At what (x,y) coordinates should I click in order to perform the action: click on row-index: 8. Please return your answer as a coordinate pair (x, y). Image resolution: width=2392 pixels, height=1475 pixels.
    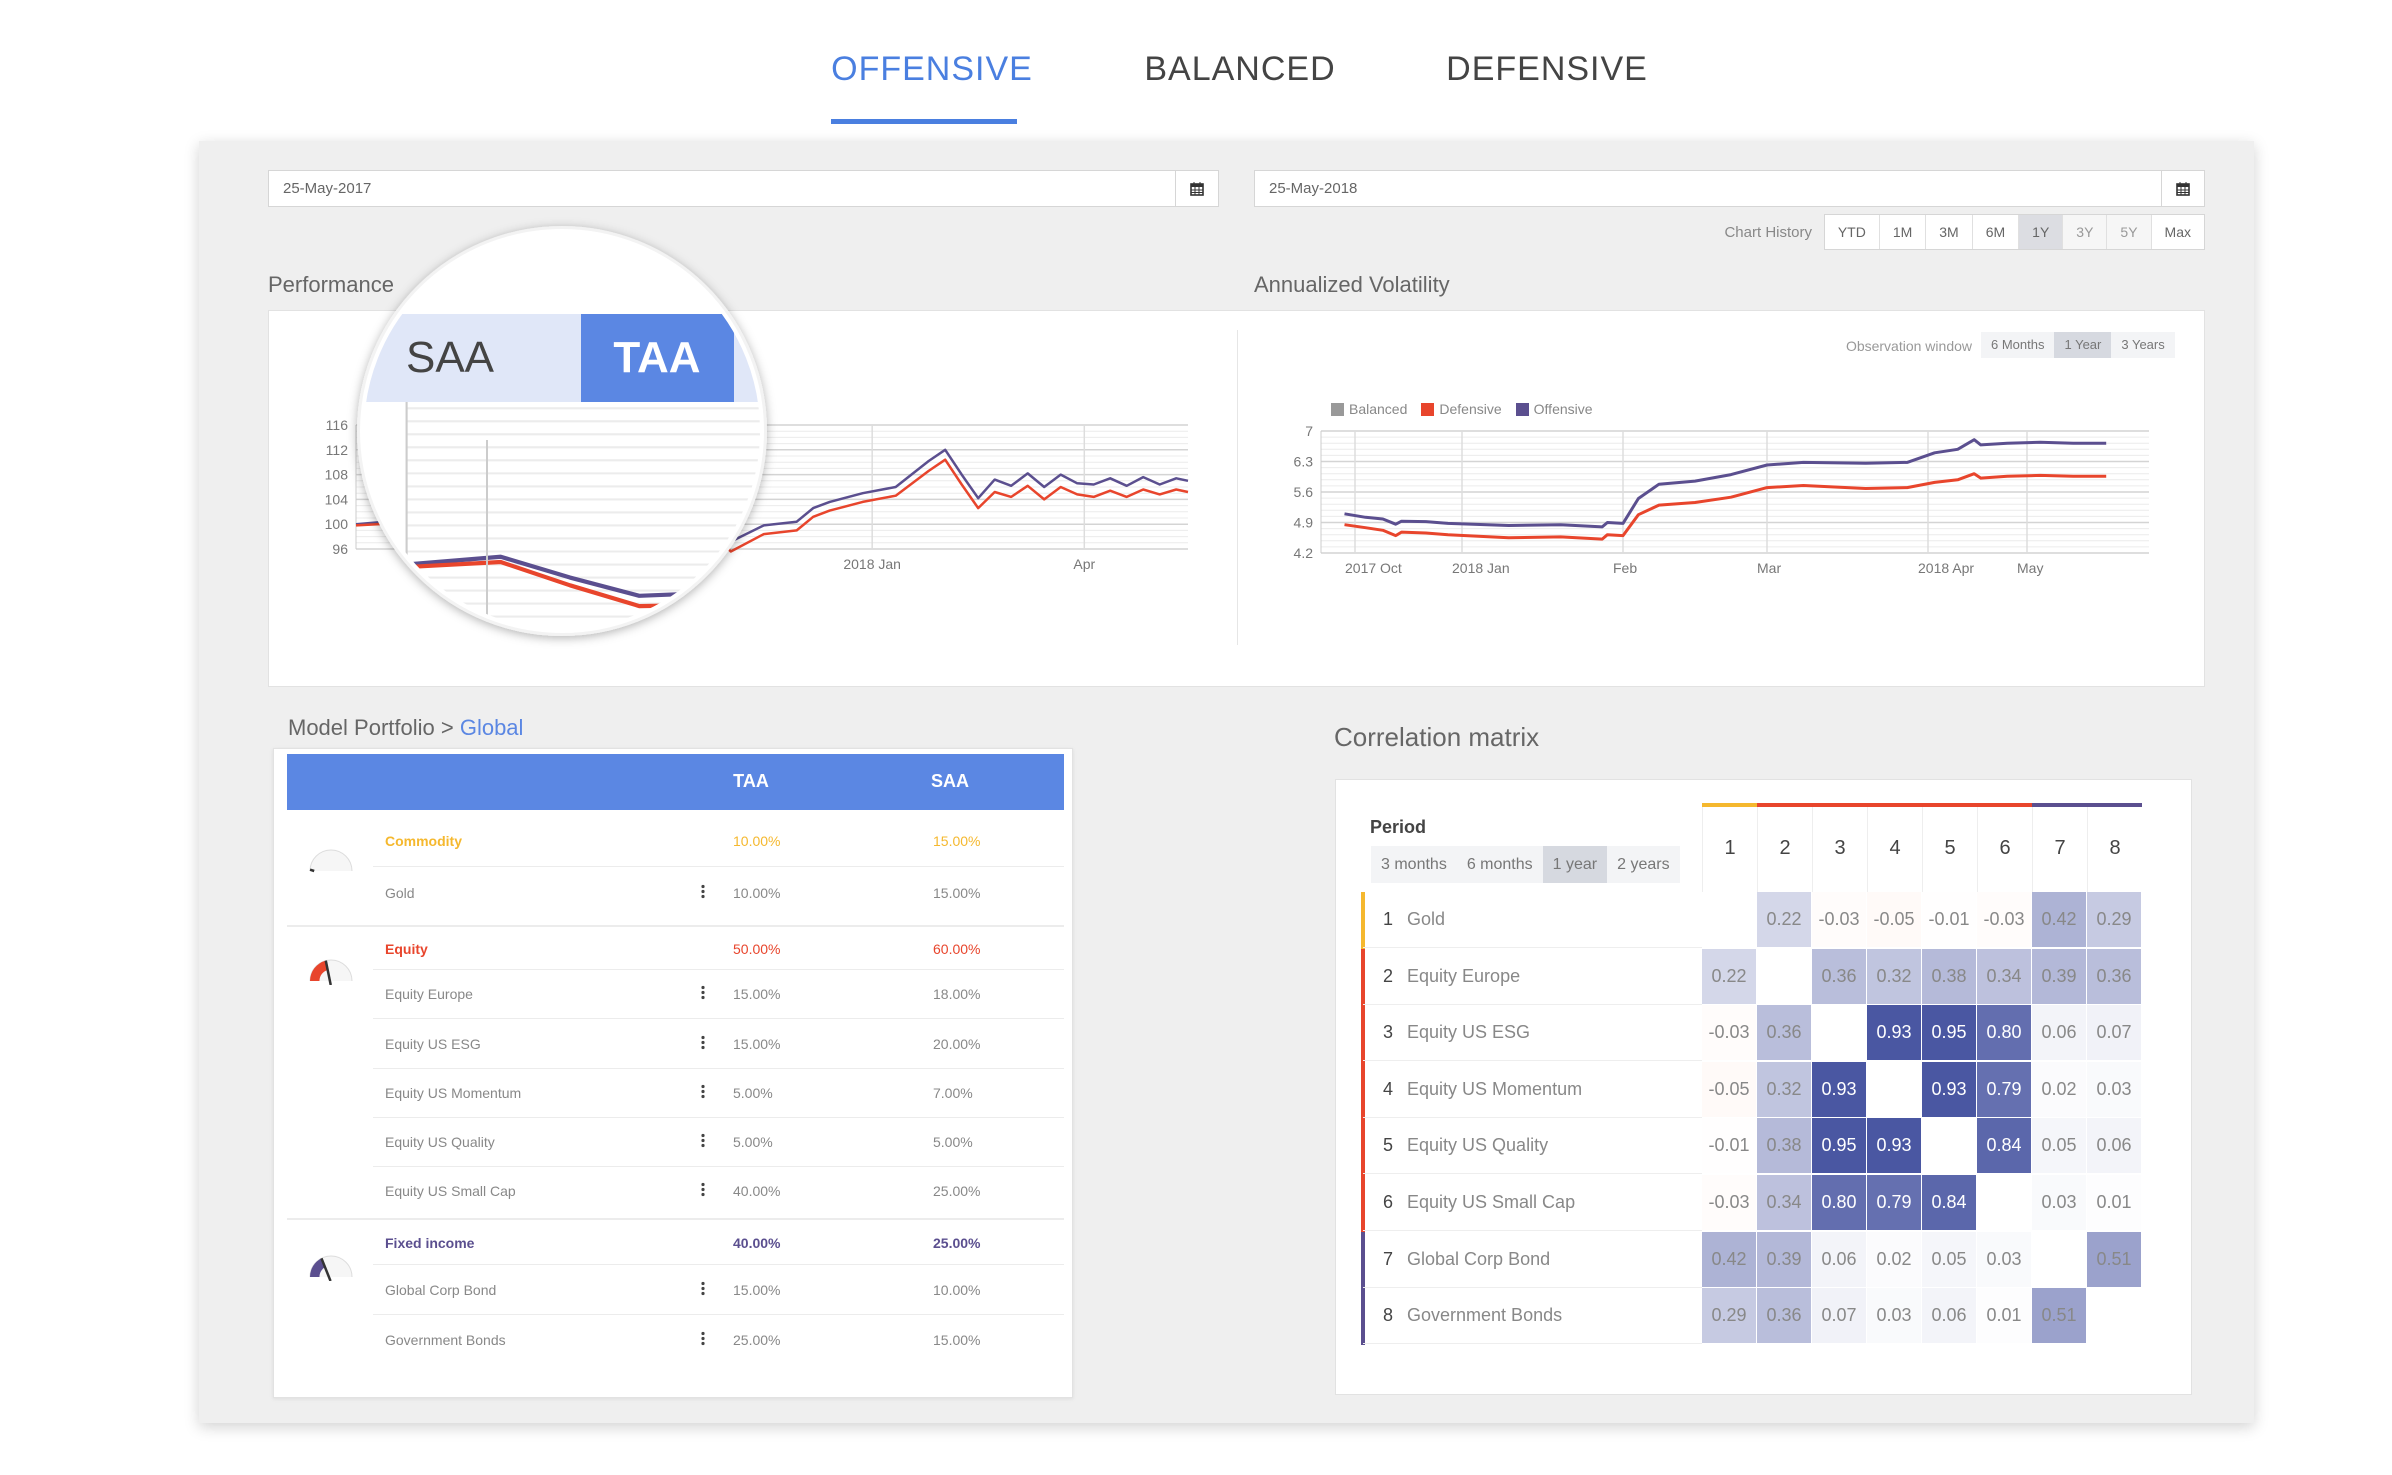
    Looking at the image, I should click on (1388, 1315).